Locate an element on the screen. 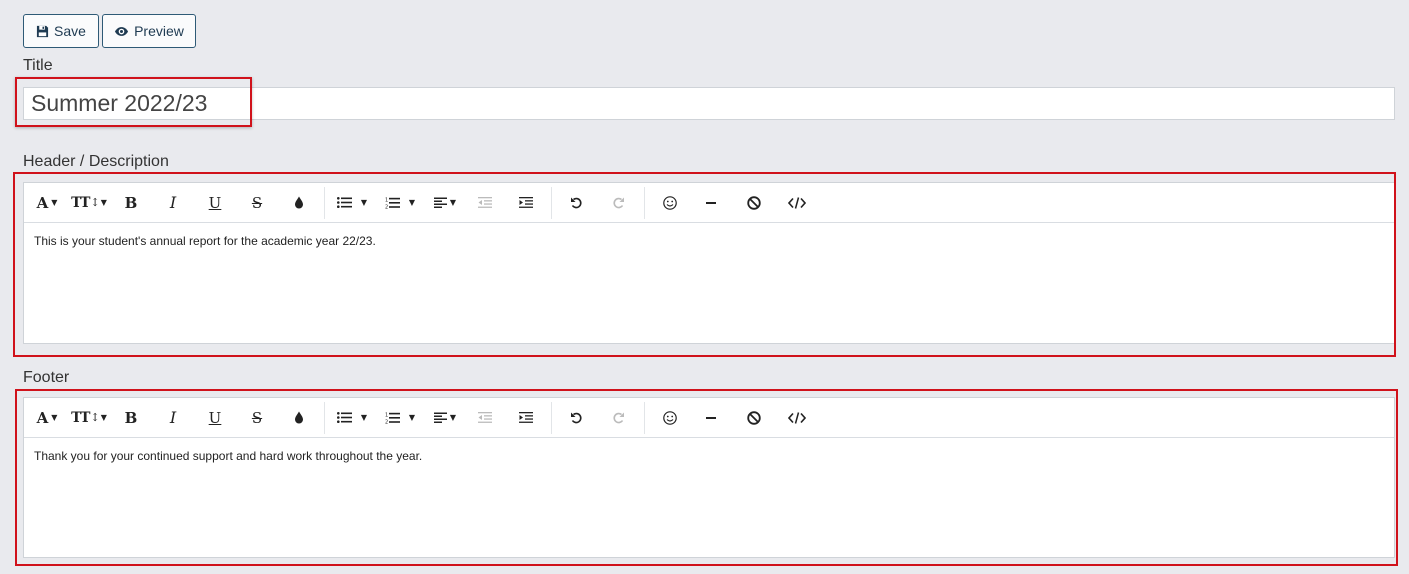 The height and width of the screenshot is (574, 1409). footer-editor-toolbar: A ▼ TT ↕ ▼ B I U S ▼ 1 2 ▼ ▼ is located at coordinates (709, 418).